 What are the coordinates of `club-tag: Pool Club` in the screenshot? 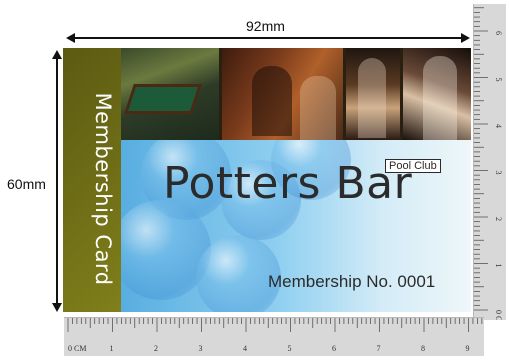 It's located at (413, 166).